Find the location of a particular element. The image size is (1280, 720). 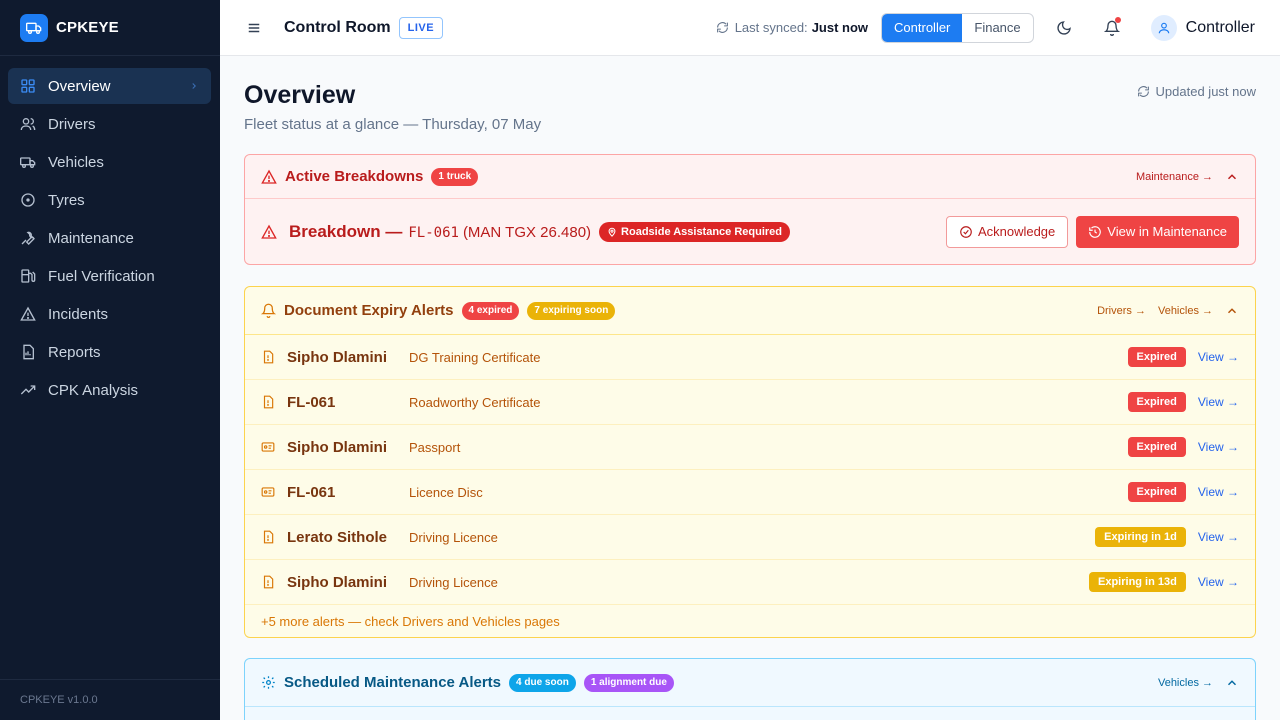

maintenance-title: Scheduled Maintenance Alerts is located at coordinates (393, 682).